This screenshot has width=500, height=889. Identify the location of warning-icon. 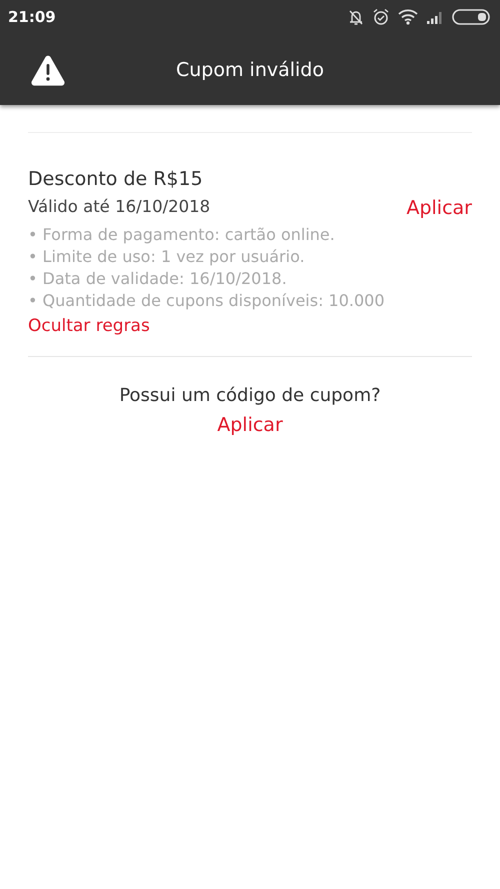
(48, 70).